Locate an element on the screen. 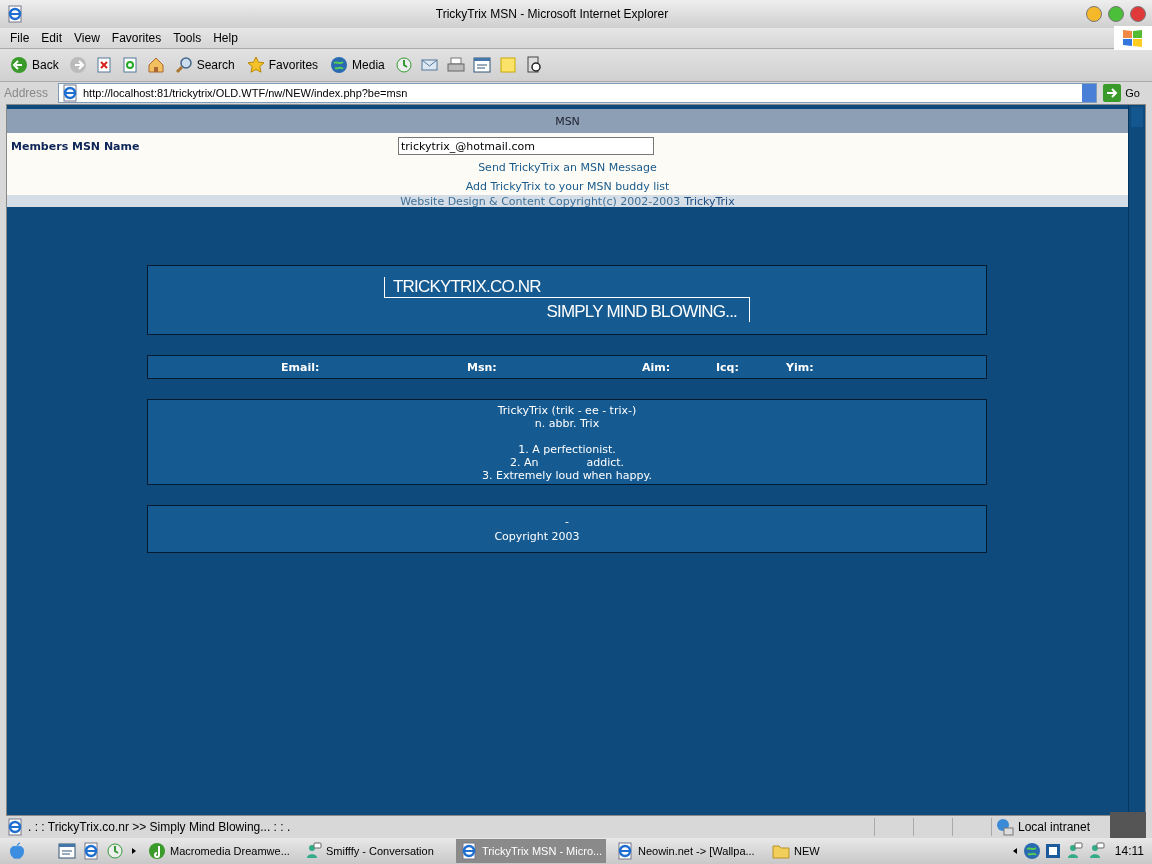 The width and height of the screenshot is (1152, 864). taskbar-button: NEW is located at coordinates (803, 851).